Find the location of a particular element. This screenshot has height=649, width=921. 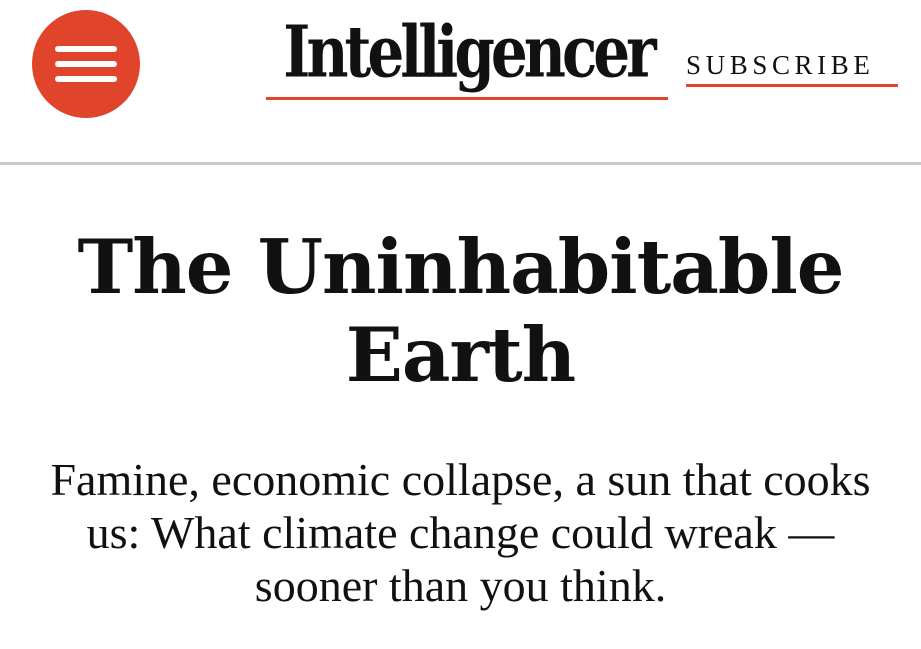

menu-button is located at coordinates (86, 64).